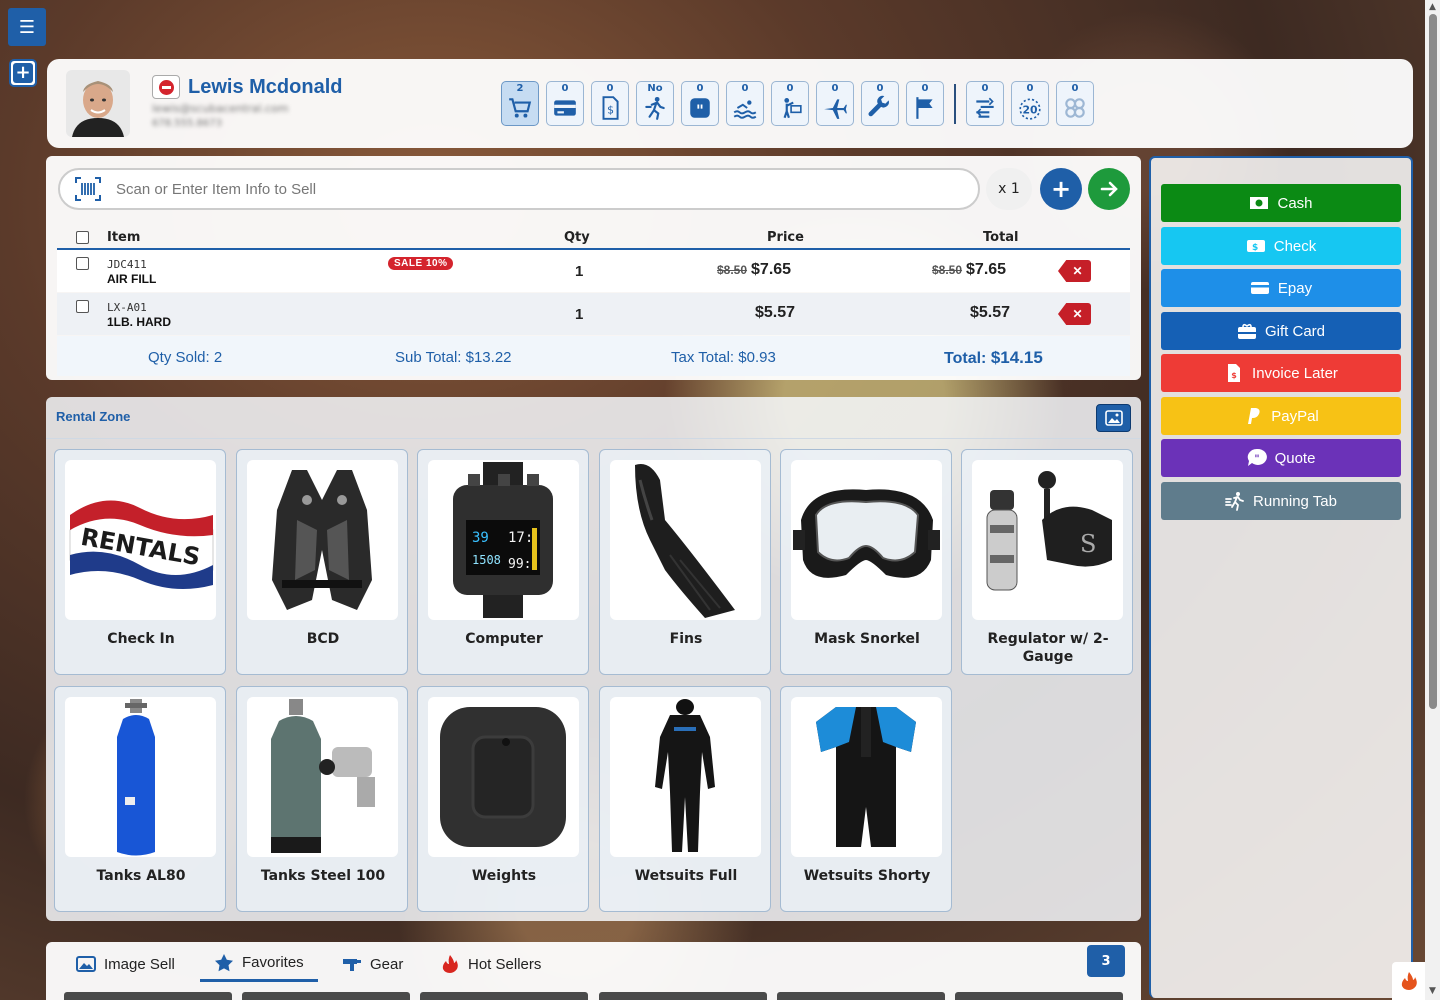 The image size is (1440, 1000). Describe the element at coordinates (1281, 416) in the screenshot. I see `pay-paypal-button: PayPal` at that location.